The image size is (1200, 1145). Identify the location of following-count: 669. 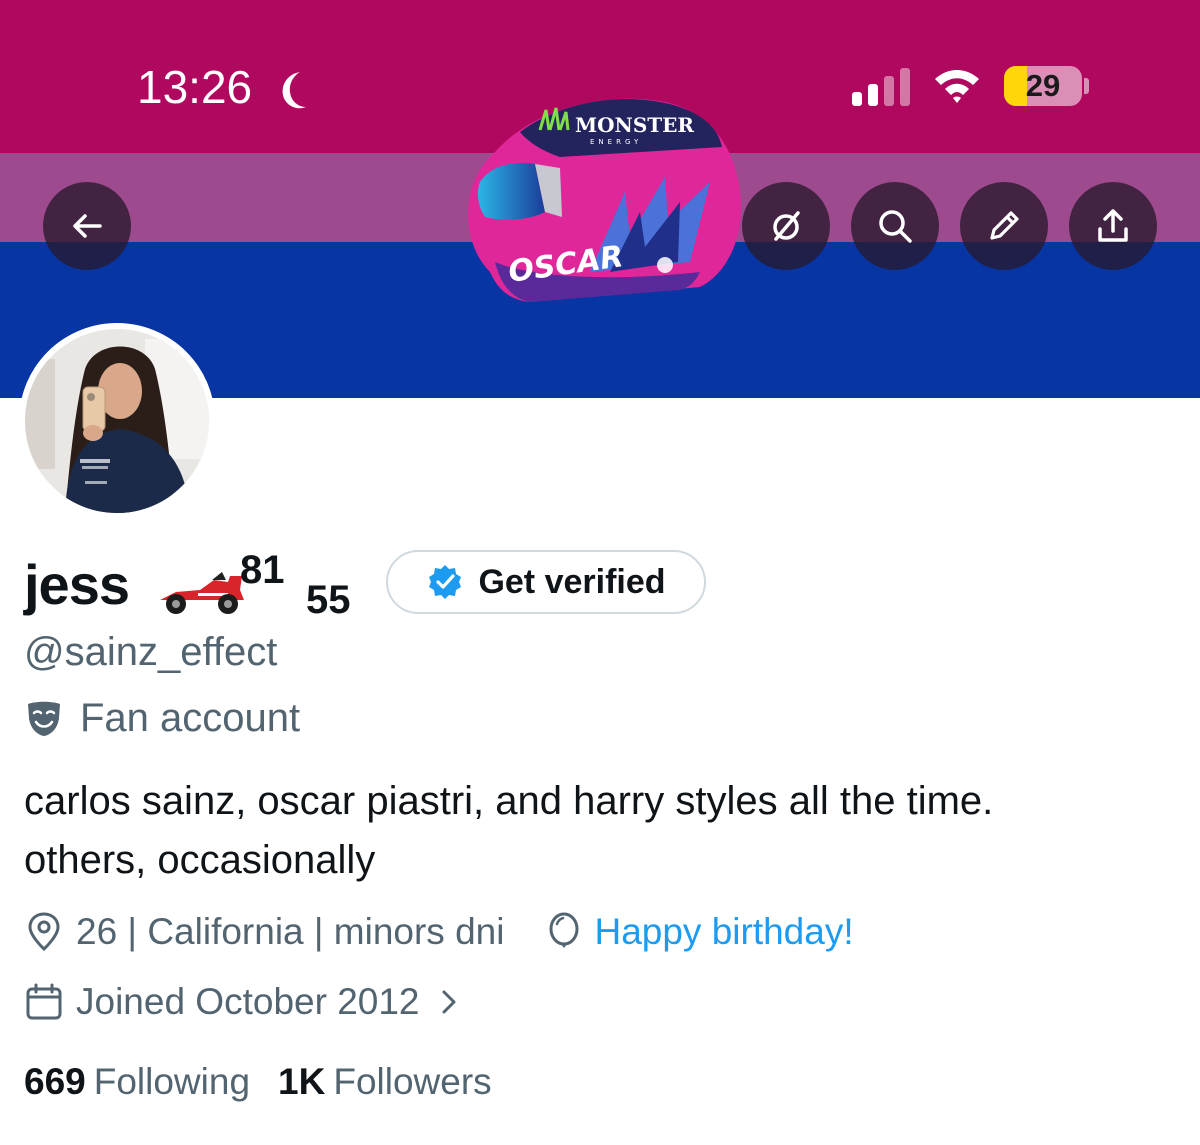
(55, 1081).